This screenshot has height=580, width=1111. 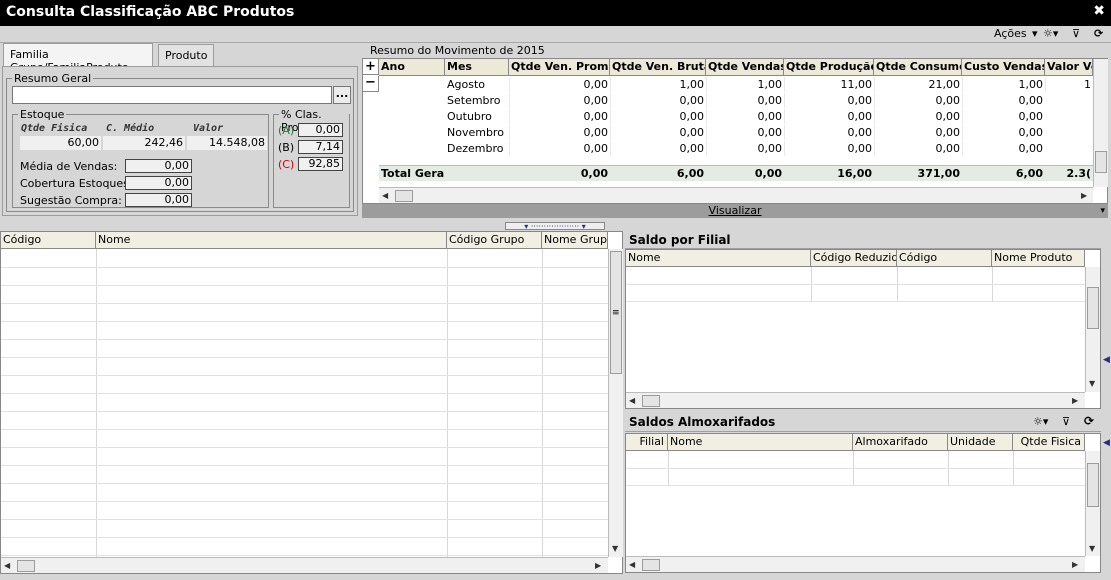 I want to click on media-vendas-field: 0,00, so click(x=158, y=166).